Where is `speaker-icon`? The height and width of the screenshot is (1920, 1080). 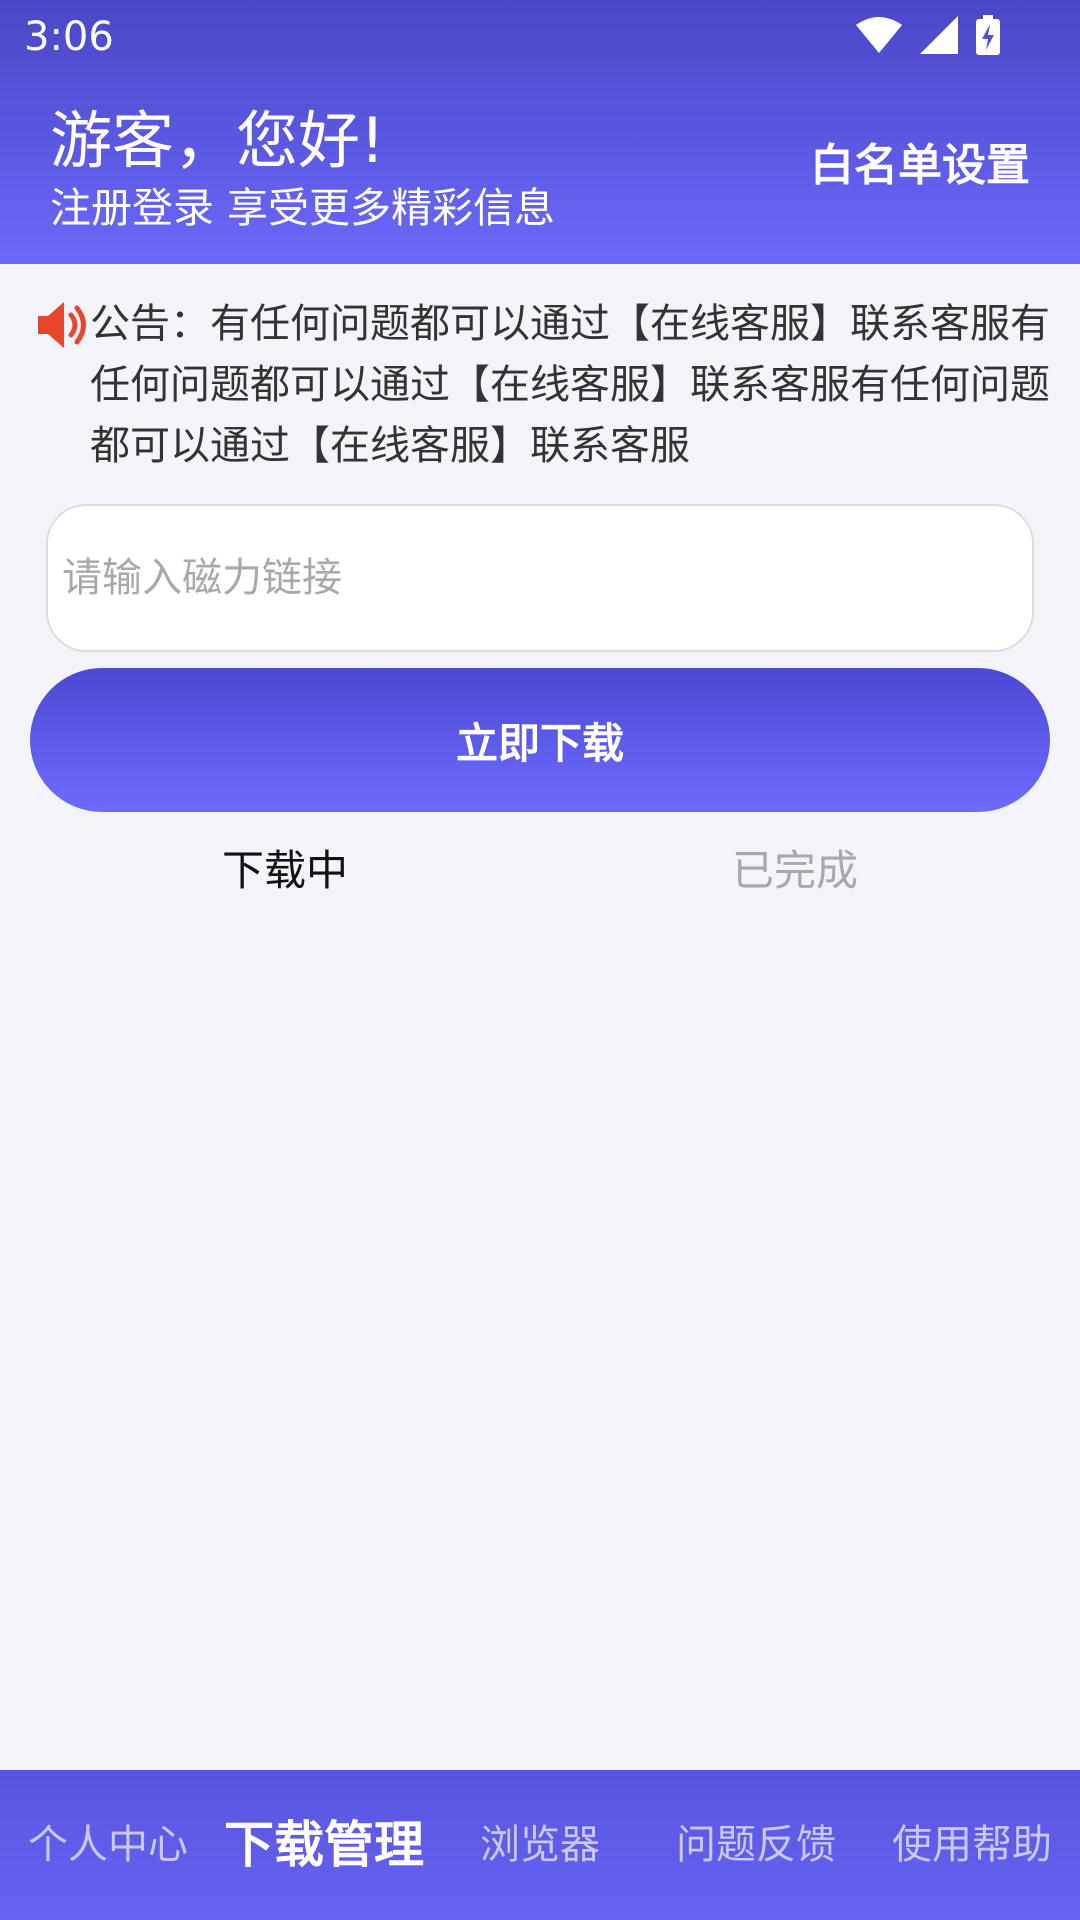 speaker-icon is located at coordinates (62, 325).